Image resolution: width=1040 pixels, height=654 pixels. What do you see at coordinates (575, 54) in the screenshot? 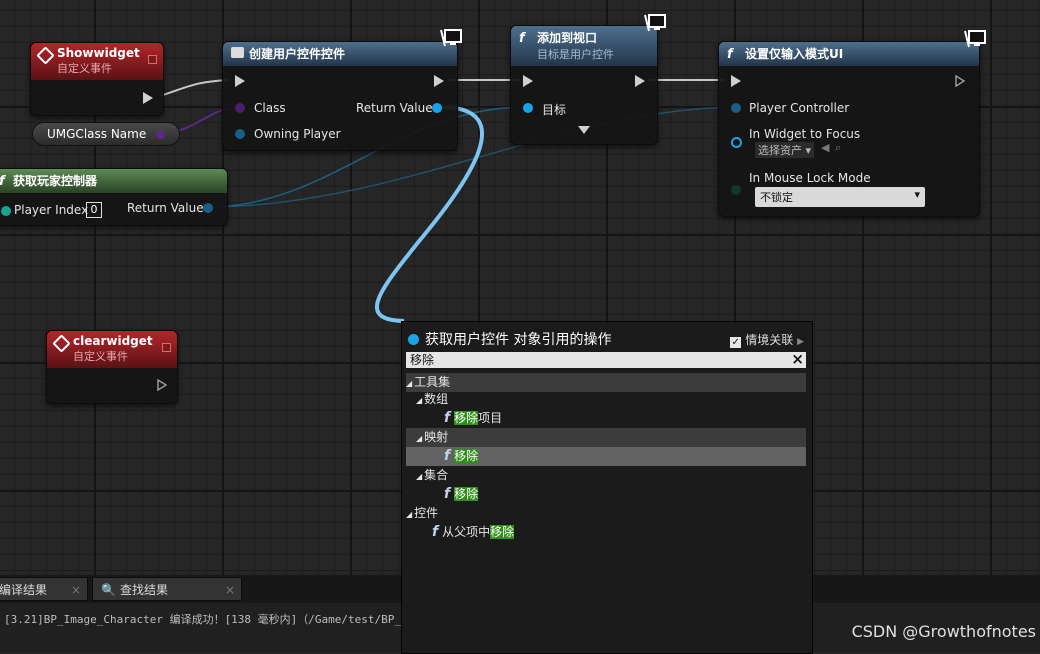
I see `node-subtitle: 目标是用户控件` at bounding box center [575, 54].